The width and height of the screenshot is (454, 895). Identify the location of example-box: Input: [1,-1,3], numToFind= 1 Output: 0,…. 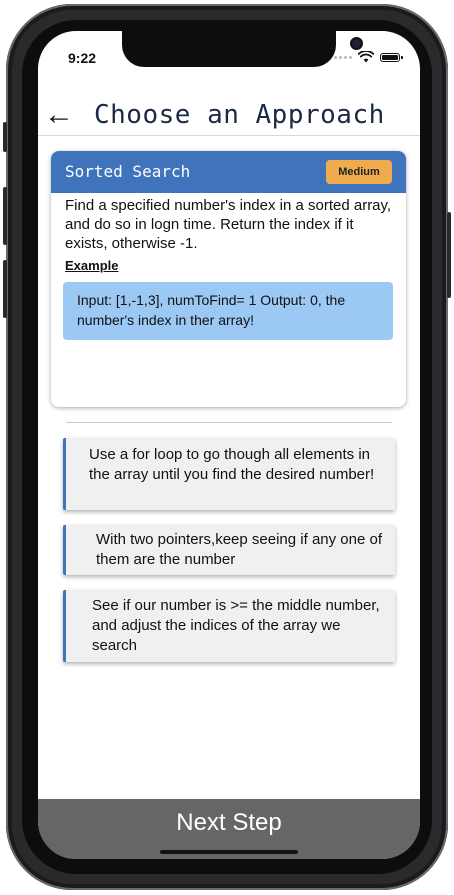
(228, 311).